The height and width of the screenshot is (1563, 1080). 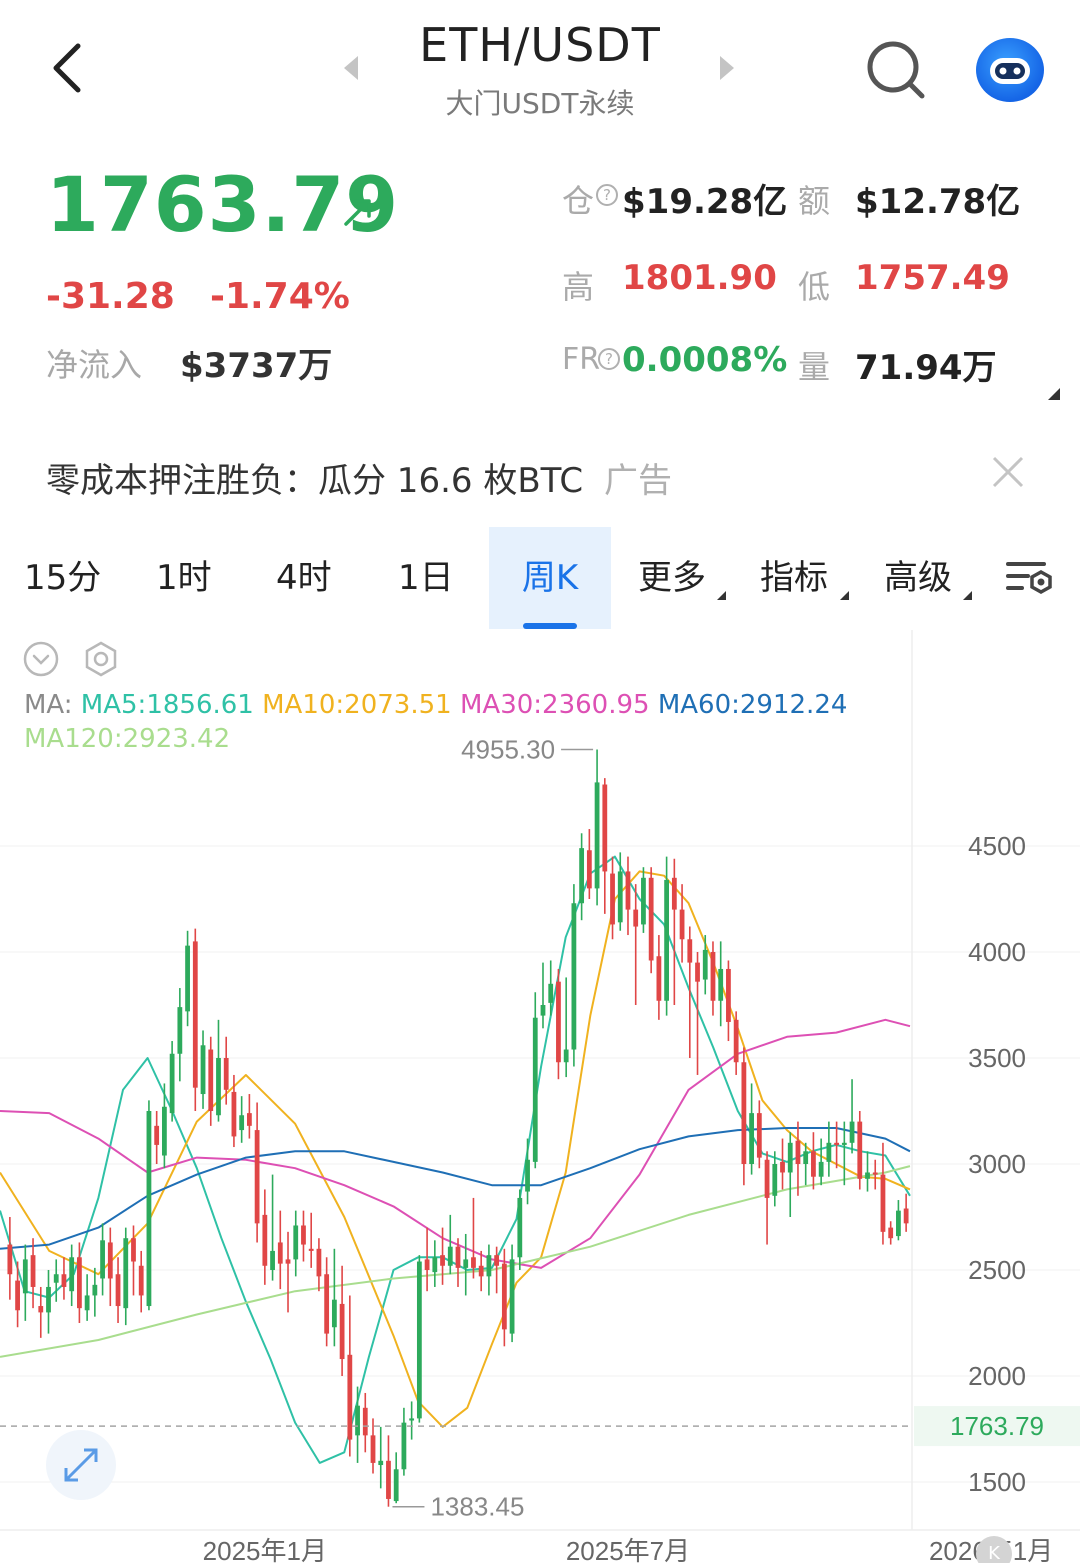 What do you see at coordinates (540, 45) in the screenshot?
I see `pair-title: ETH/USDT` at bounding box center [540, 45].